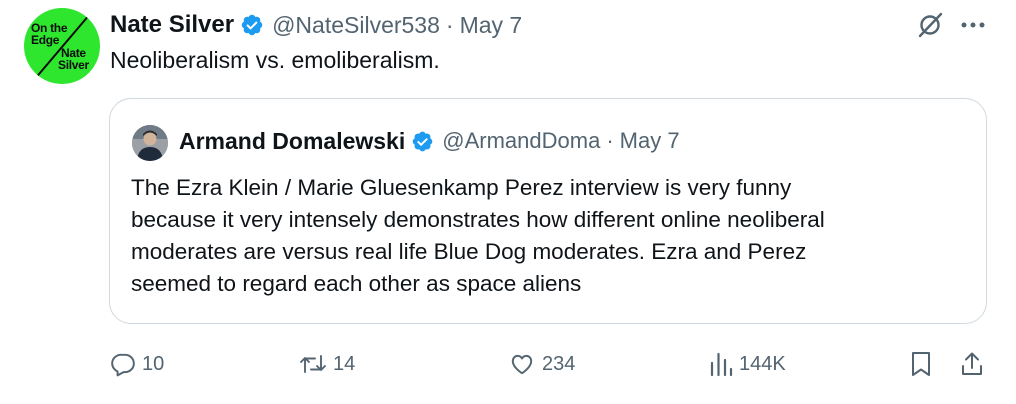 The width and height of the screenshot is (1016, 404). Describe the element at coordinates (491, 25) in the screenshot. I see `tweet-date: May 7` at that location.